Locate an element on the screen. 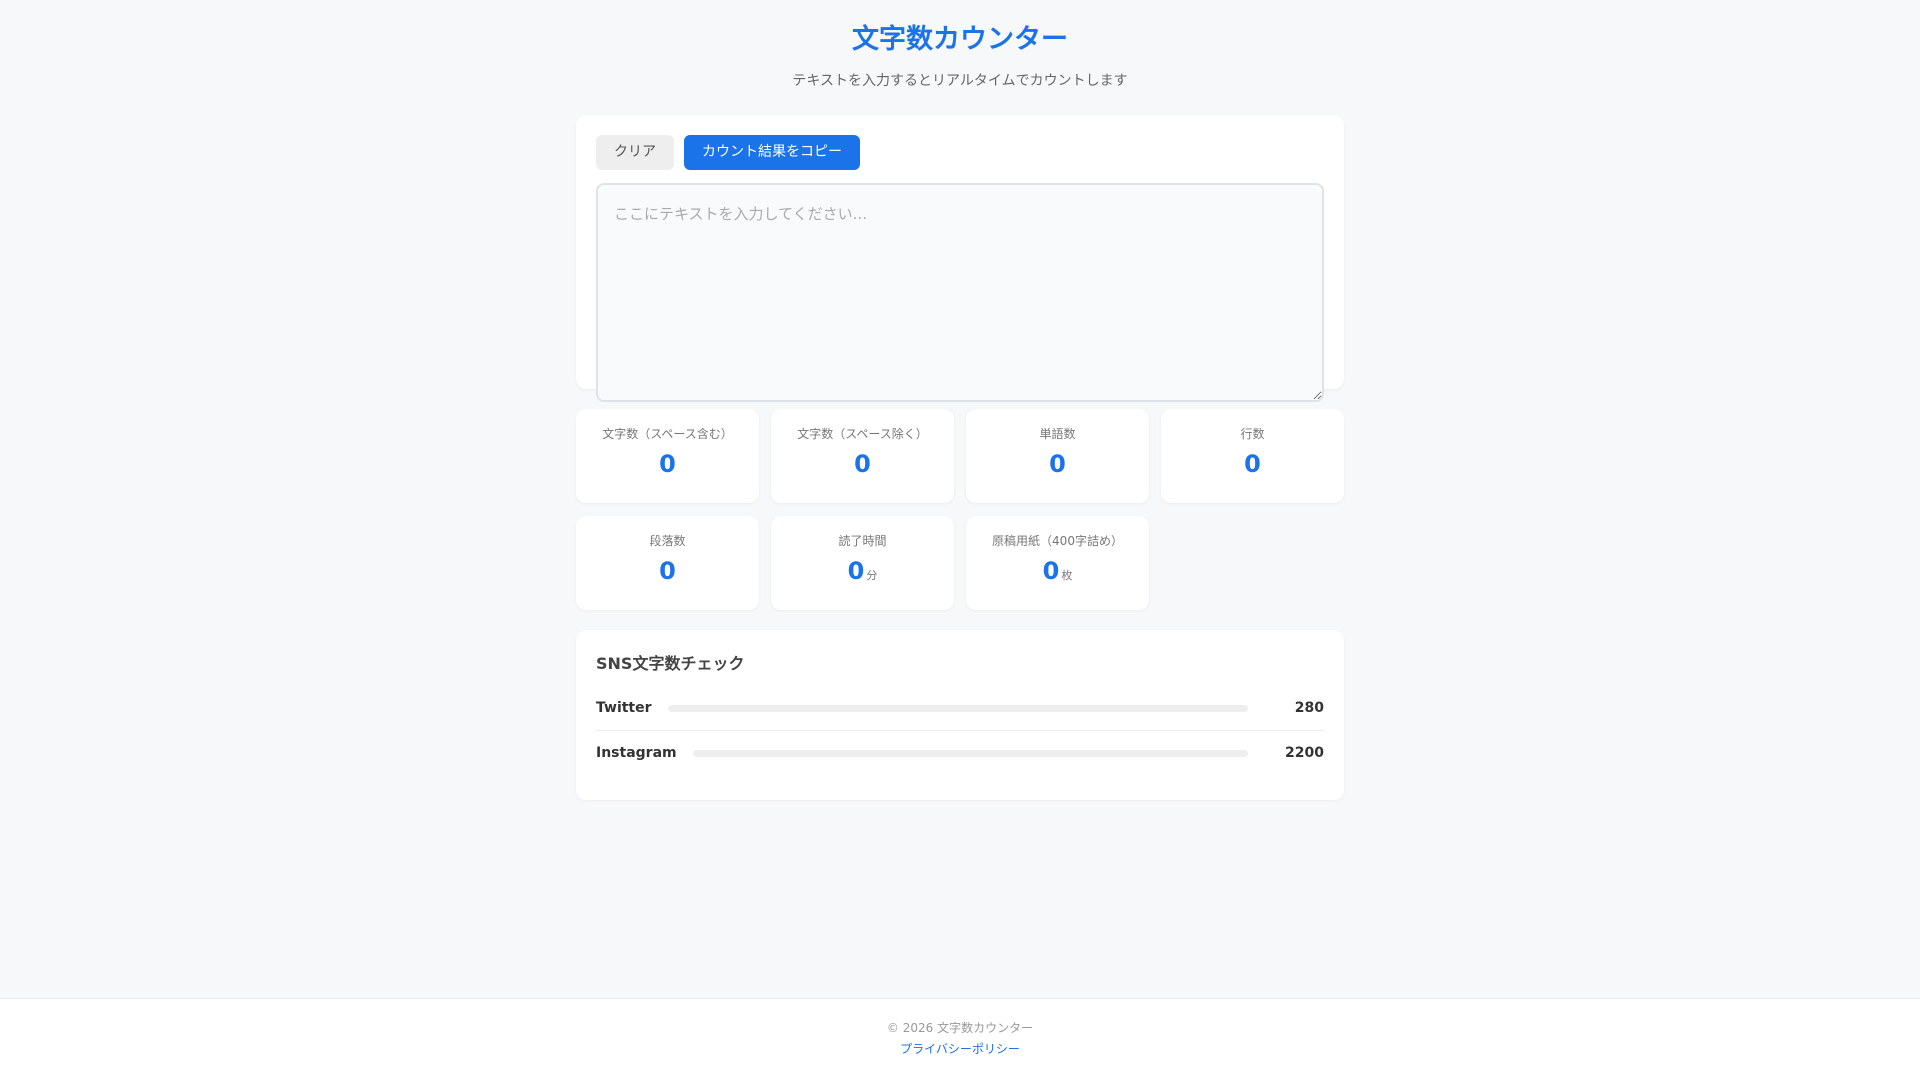 This screenshot has height=1080, width=1920. sns-name: Instagram is located at coordinates (636, 753).